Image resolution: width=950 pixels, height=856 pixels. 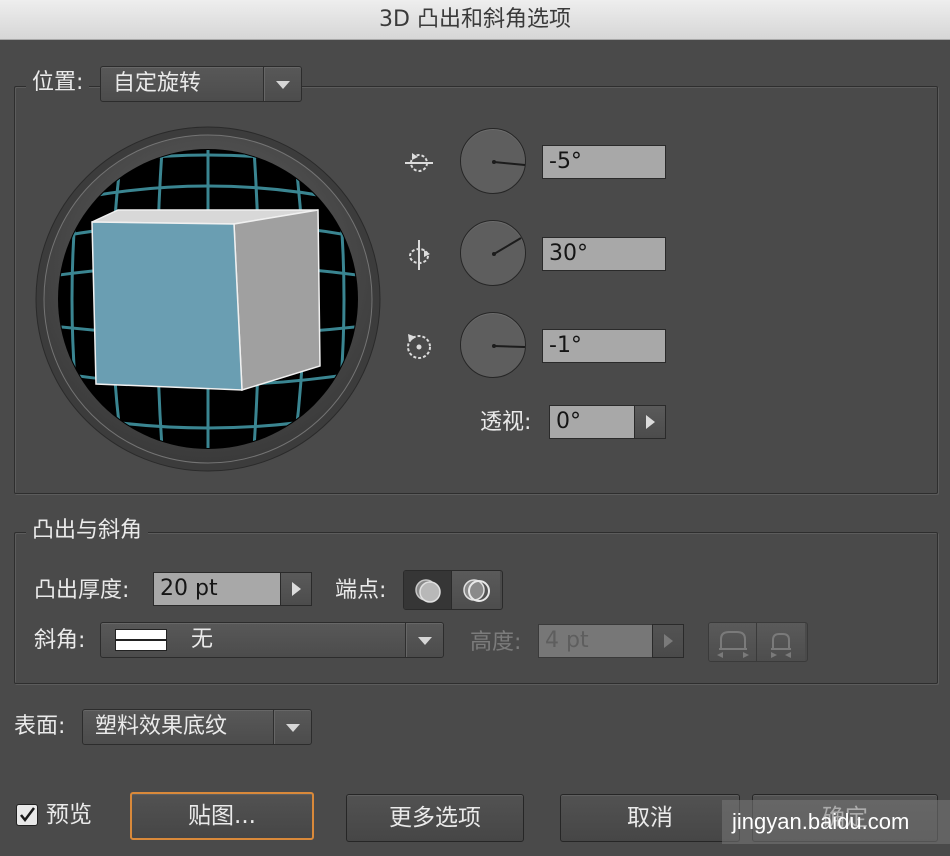 I want to click on surface-dropdown: 塑料效果底纹, so click(x=197, y=727).